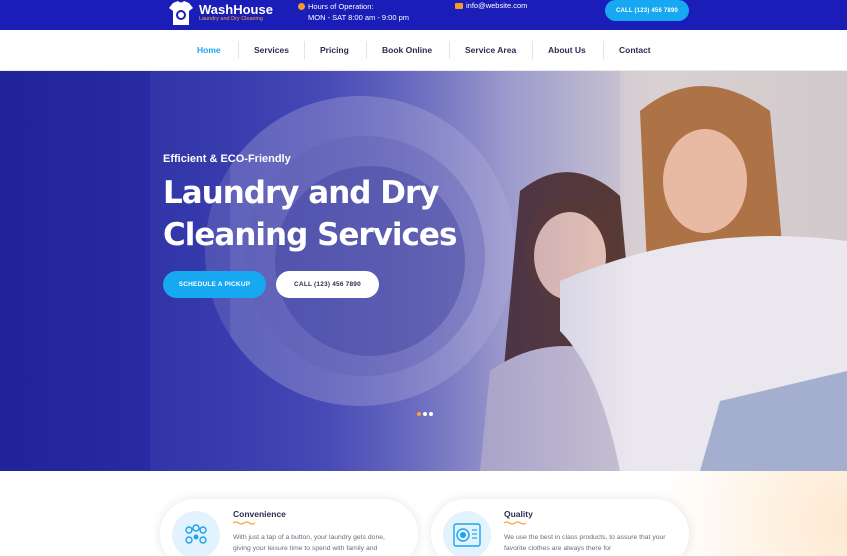 The height and width of the screenshot is (556, 847). What do you see at coordinates (236, 10) in the screenshot?
I see `brand-name: WashHouse` at bounding box center [236, 10].